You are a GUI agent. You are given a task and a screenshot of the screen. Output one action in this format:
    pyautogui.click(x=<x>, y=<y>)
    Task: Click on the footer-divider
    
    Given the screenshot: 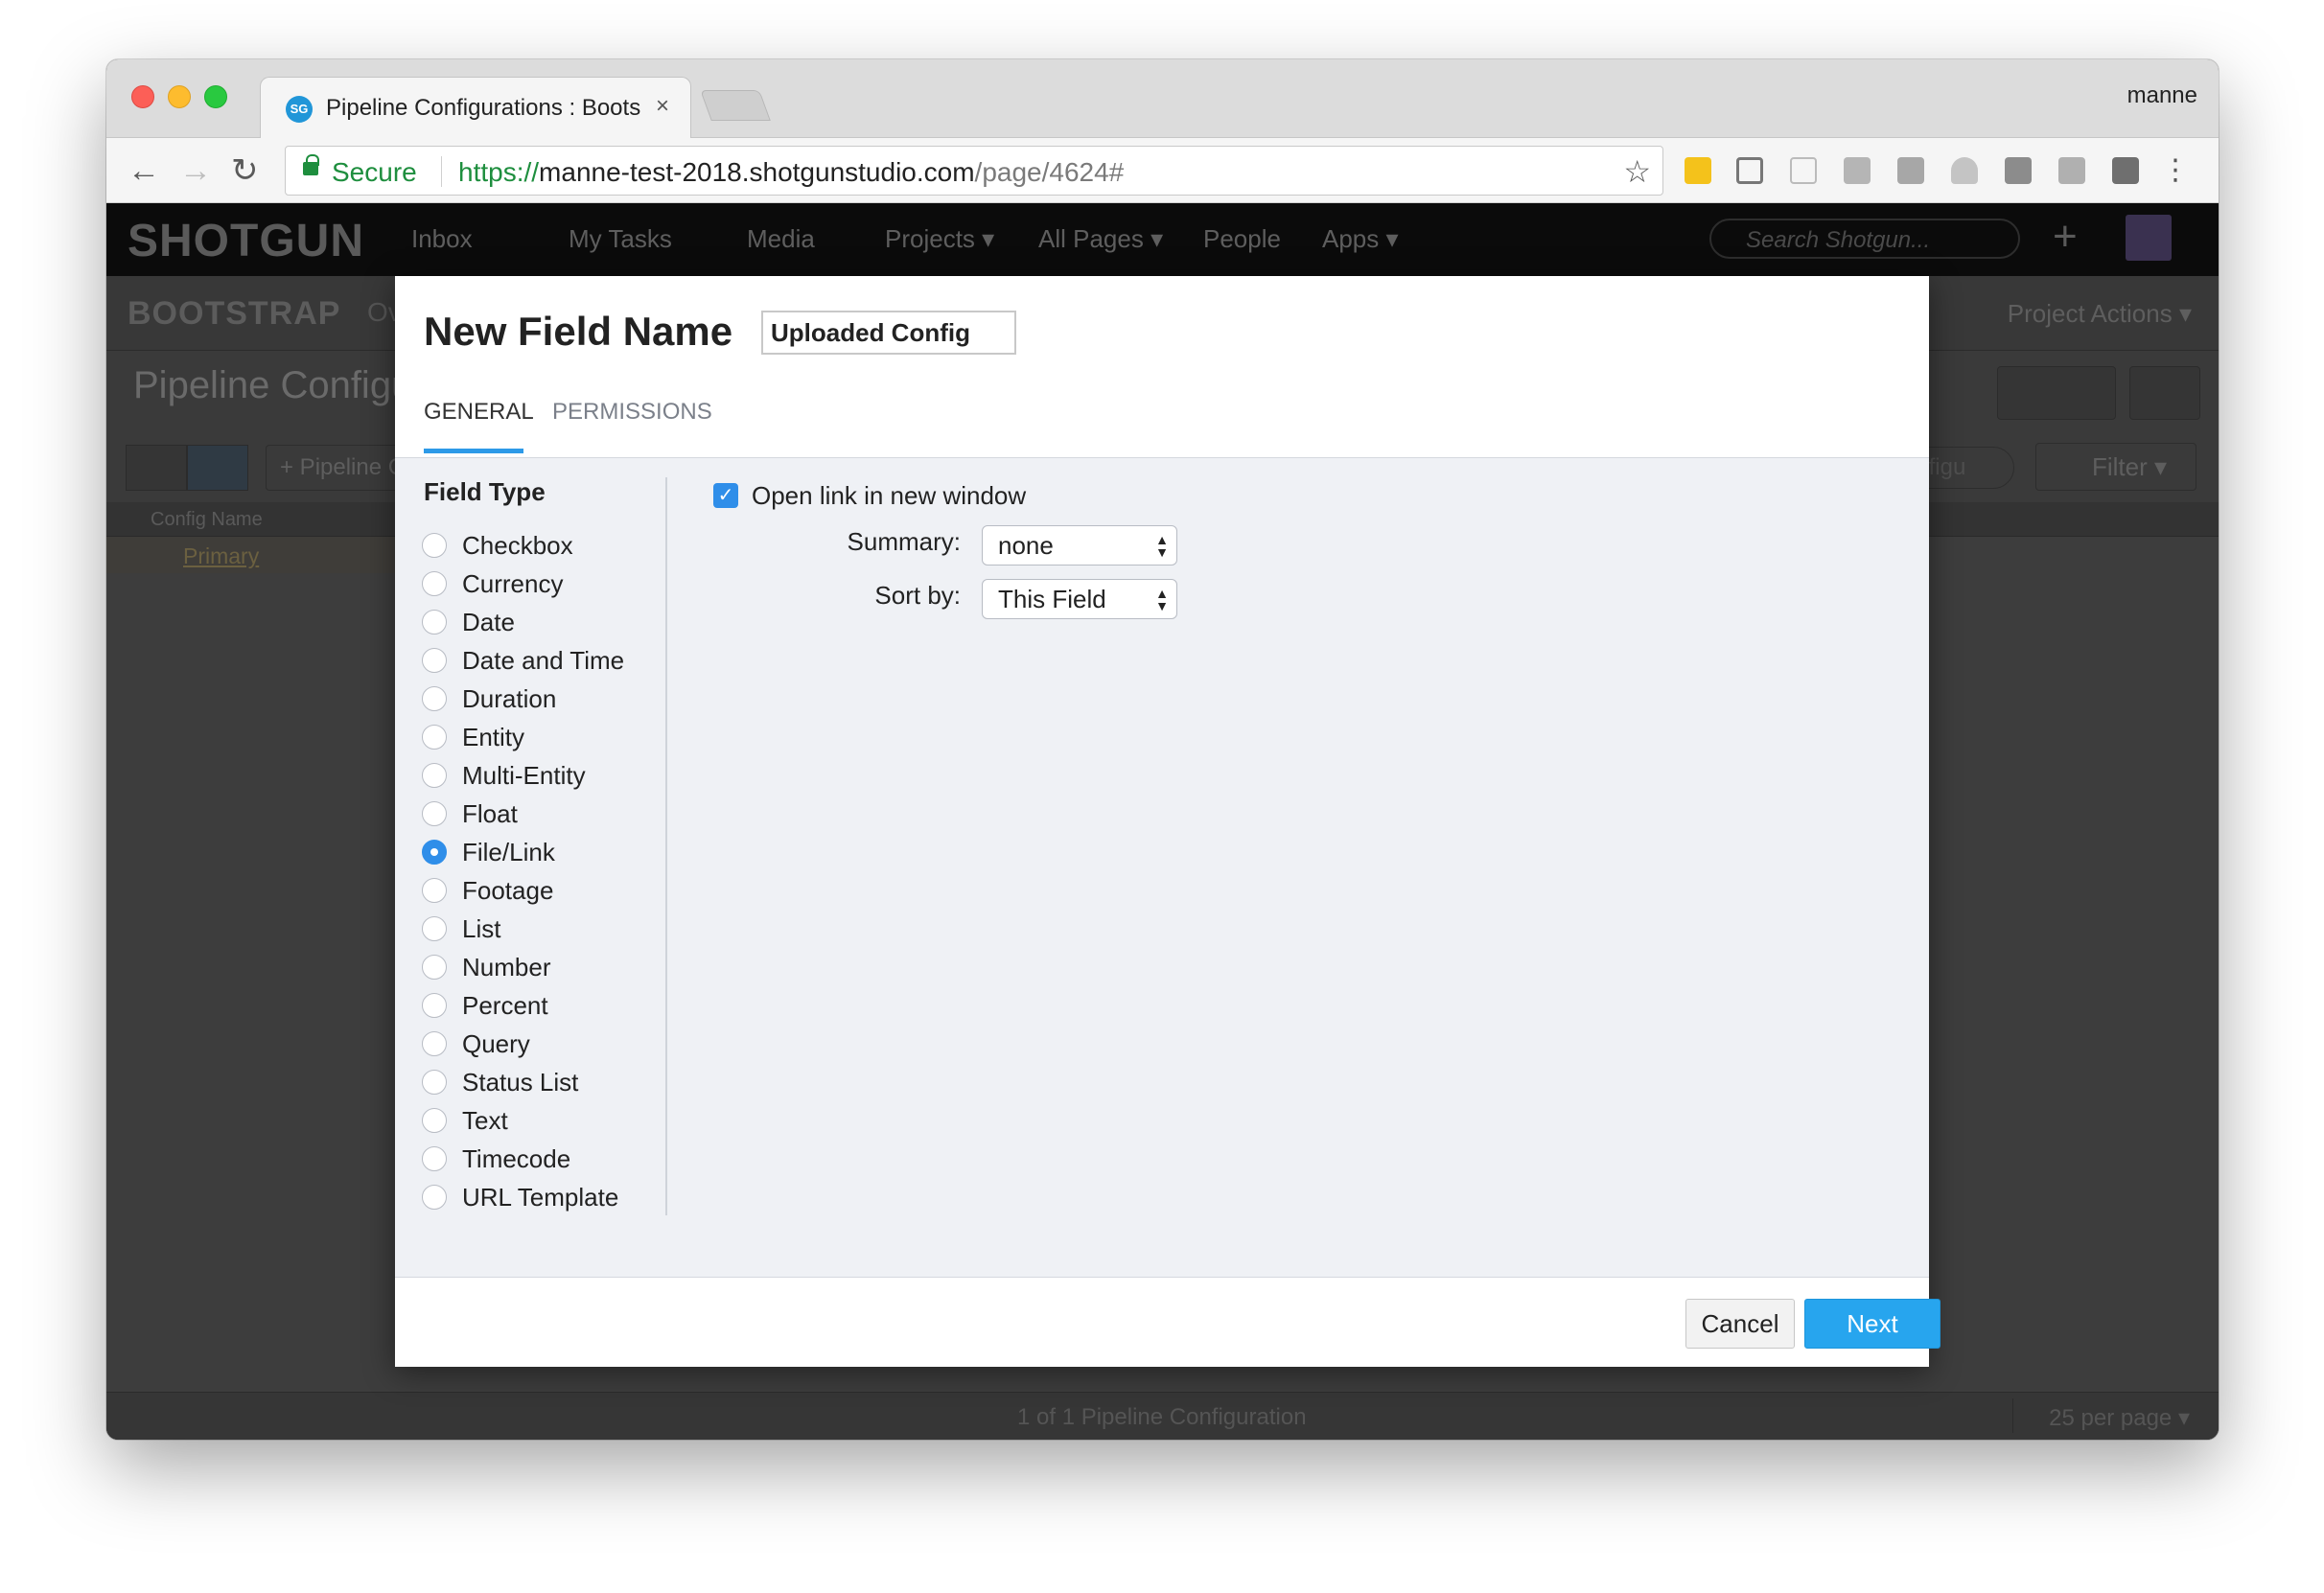 What is the action you would take?
    pyautogui.click(x=2012, y=1415)
    